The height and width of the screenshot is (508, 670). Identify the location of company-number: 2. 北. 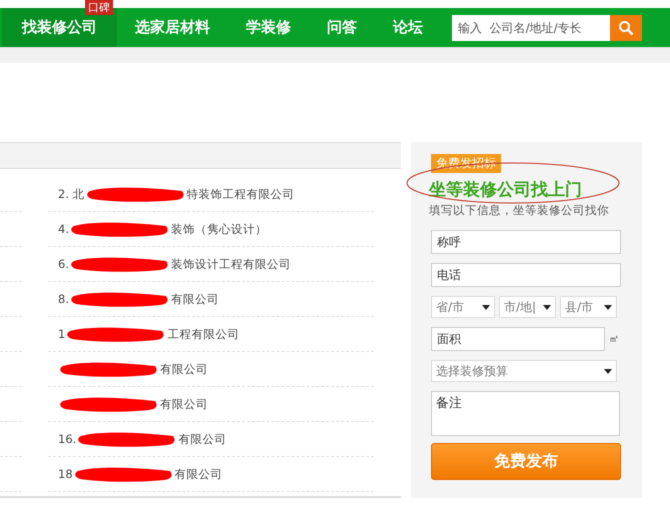
(71, 194).